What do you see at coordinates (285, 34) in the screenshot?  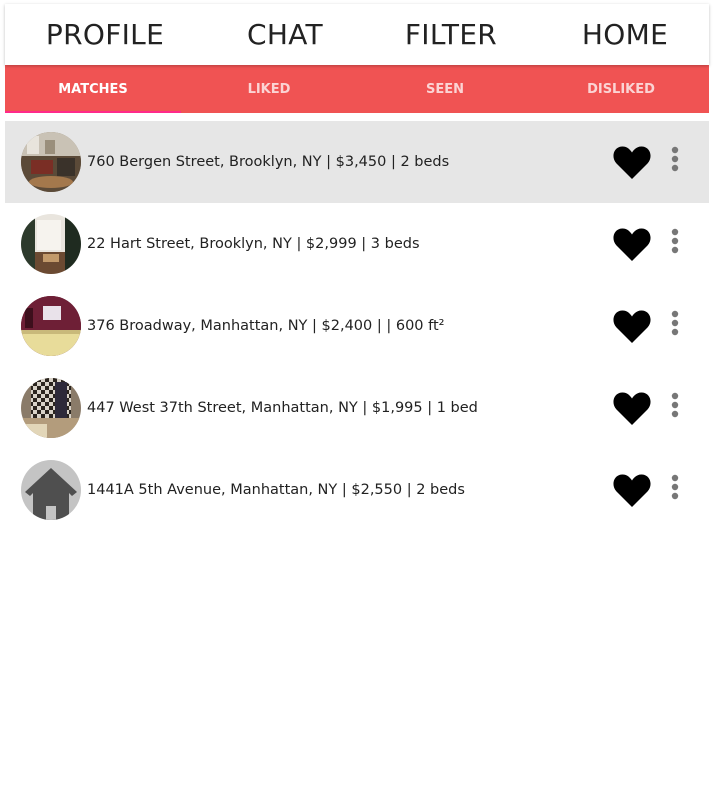 I see `nav-chat: CHAT` at bounding box center [285, 34].